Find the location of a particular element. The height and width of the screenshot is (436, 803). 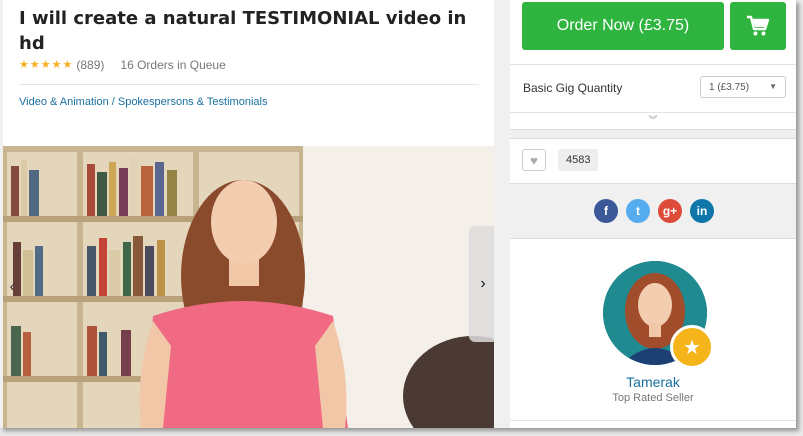

favorite-box: ♥ 4583 is located at coordinates (653, 161).